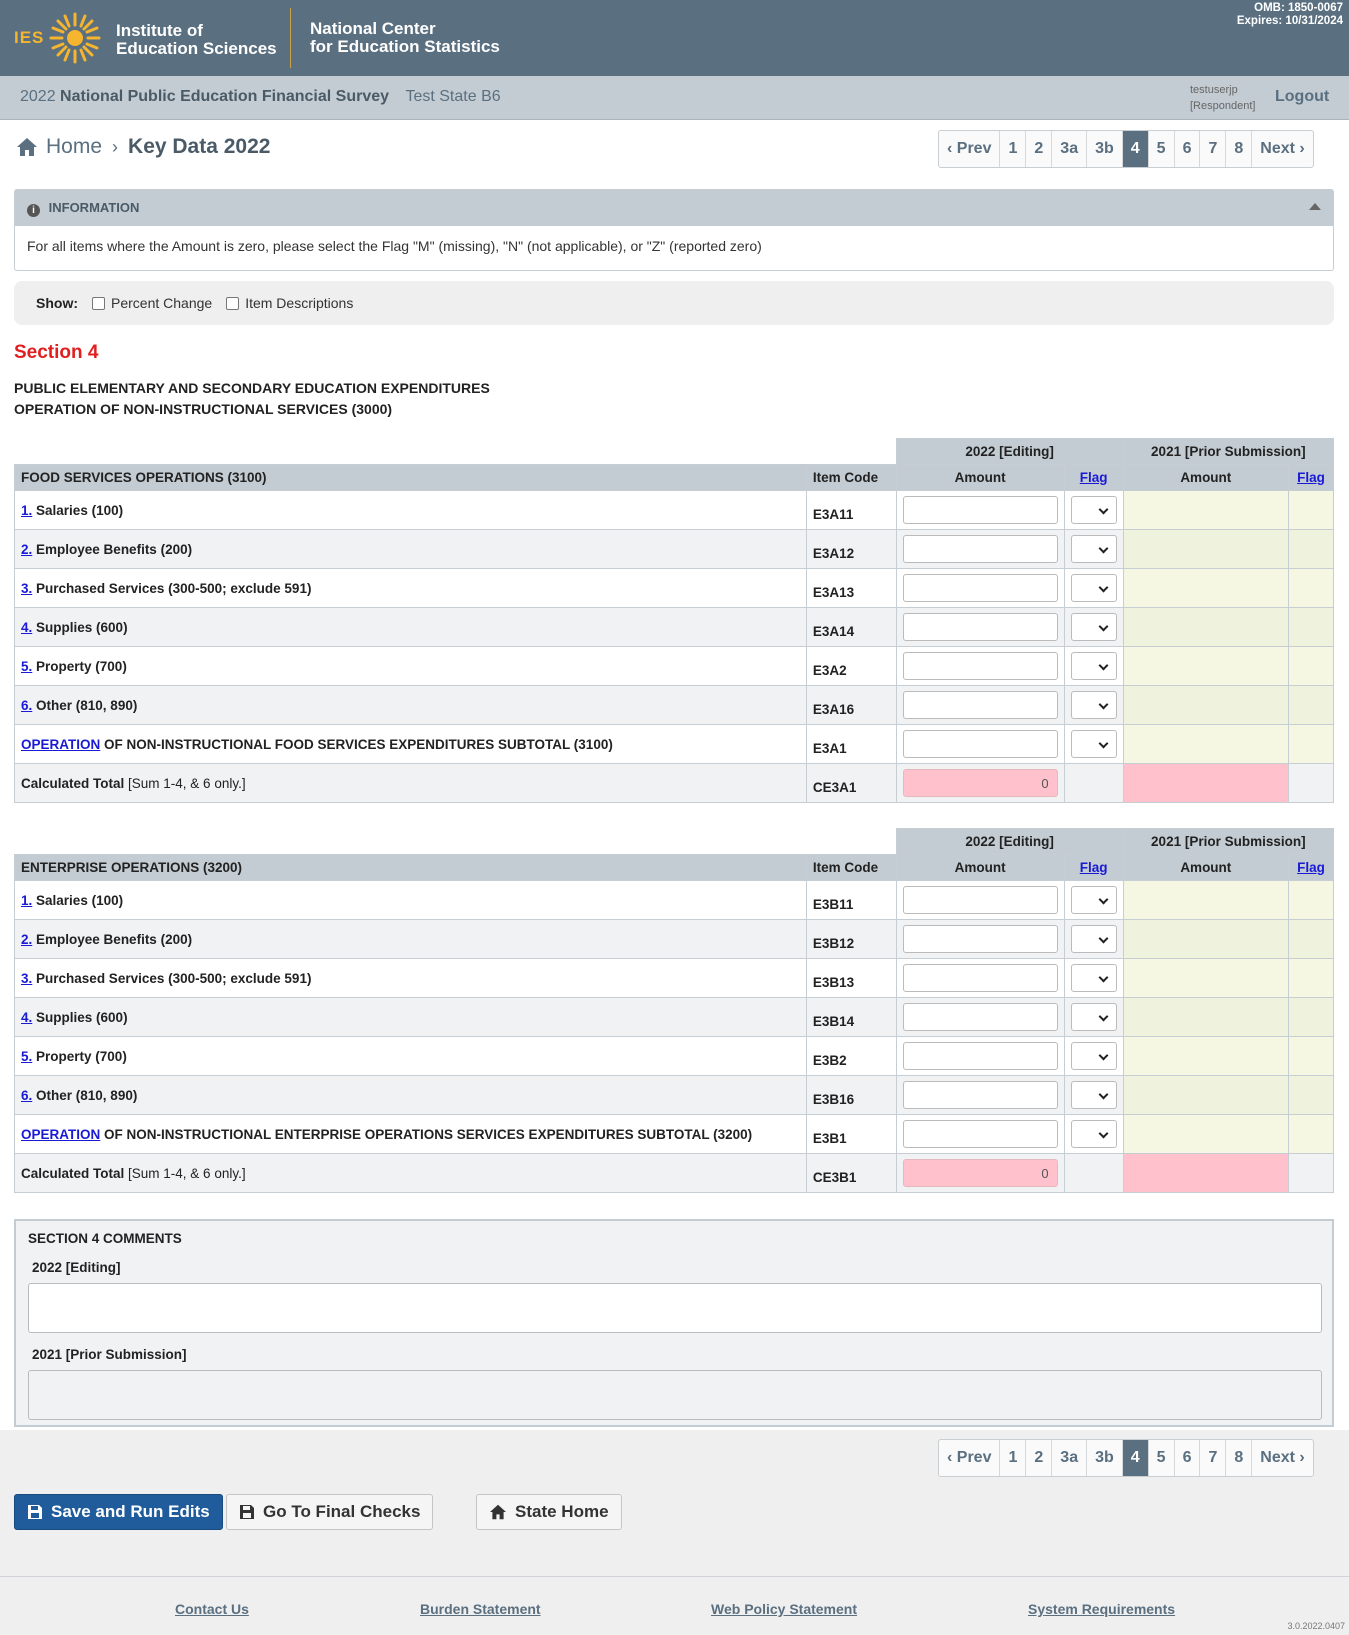 The height and width of the screenshot is (1635, 1349). I want to click on table-row: 5. Property (700) E3A2, so click(674, 666).